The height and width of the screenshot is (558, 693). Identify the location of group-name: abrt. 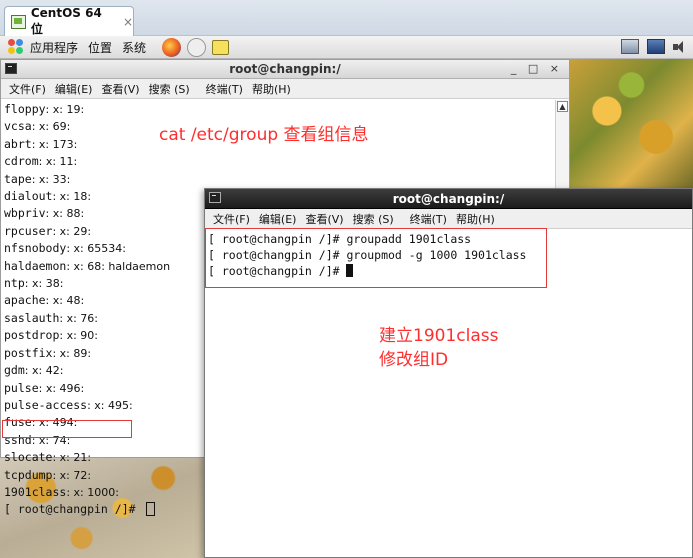
(18, 143).